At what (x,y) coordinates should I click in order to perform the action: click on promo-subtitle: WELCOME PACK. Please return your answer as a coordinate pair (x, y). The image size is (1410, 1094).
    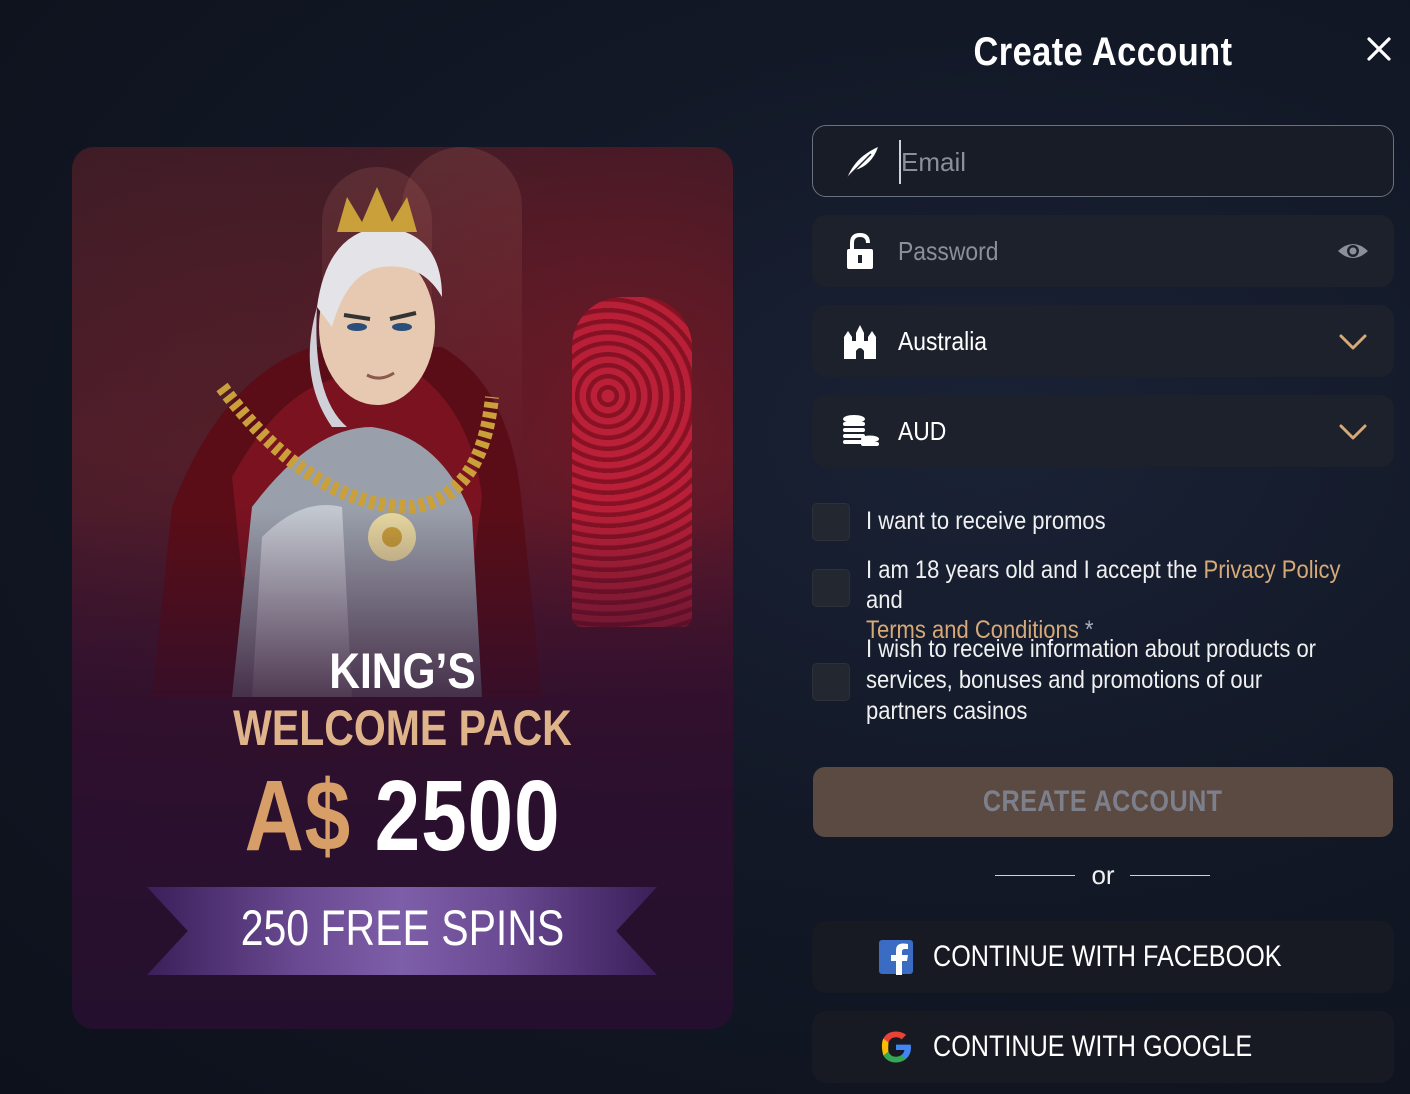
    Looking at the image, I should click on (402, 728).